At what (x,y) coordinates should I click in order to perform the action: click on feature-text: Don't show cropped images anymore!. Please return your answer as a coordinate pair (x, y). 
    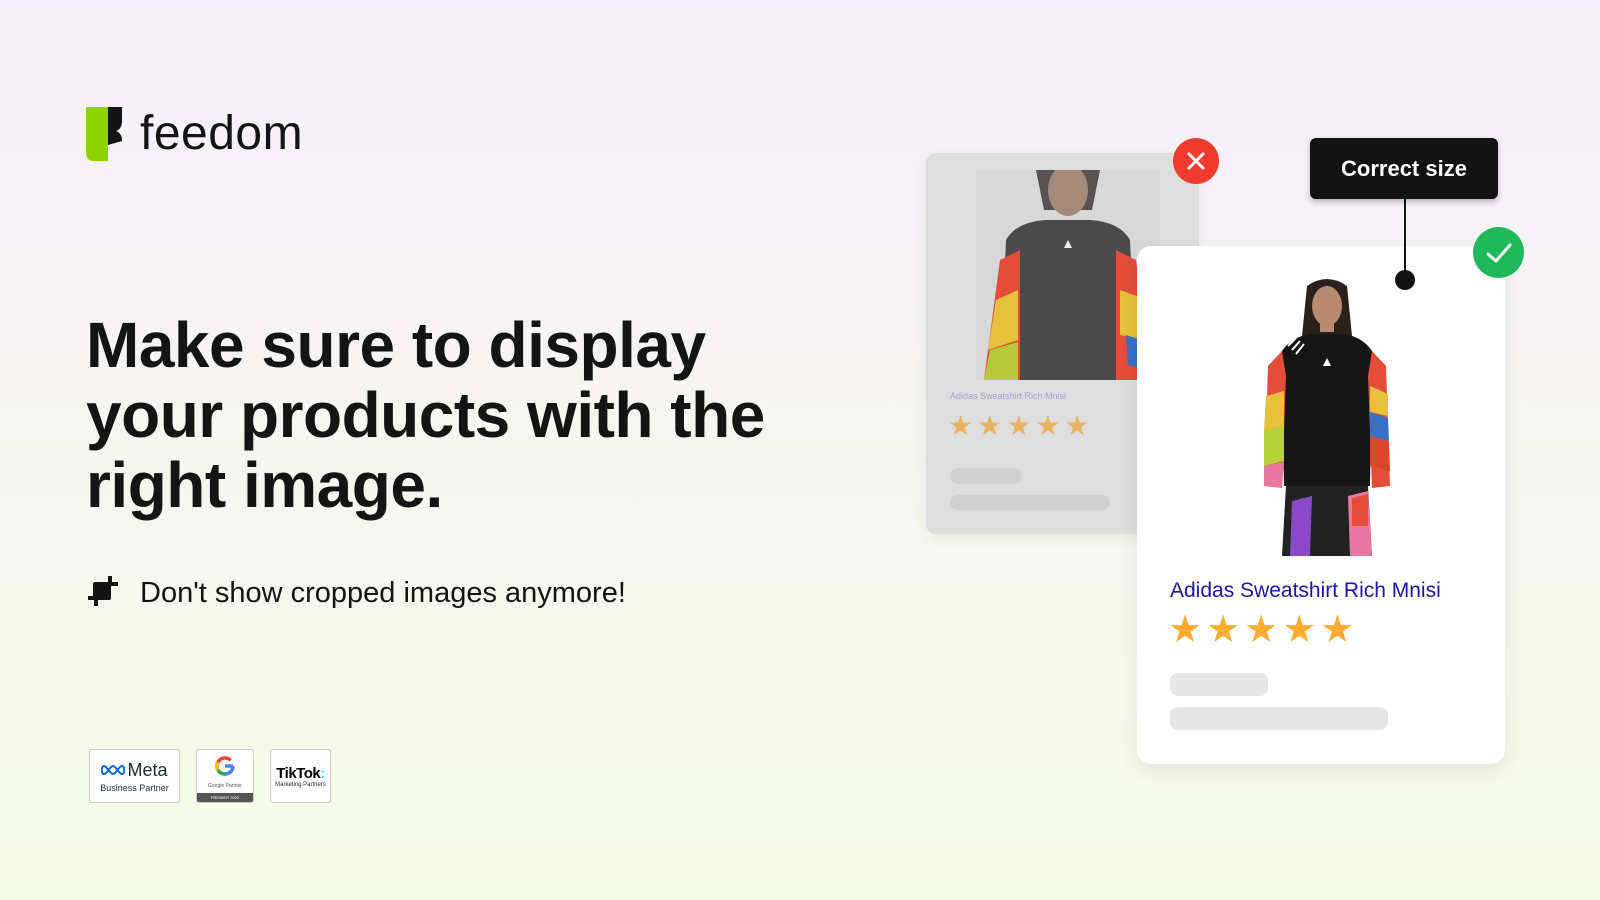
    Looking at the image, I should click on (383, 593).